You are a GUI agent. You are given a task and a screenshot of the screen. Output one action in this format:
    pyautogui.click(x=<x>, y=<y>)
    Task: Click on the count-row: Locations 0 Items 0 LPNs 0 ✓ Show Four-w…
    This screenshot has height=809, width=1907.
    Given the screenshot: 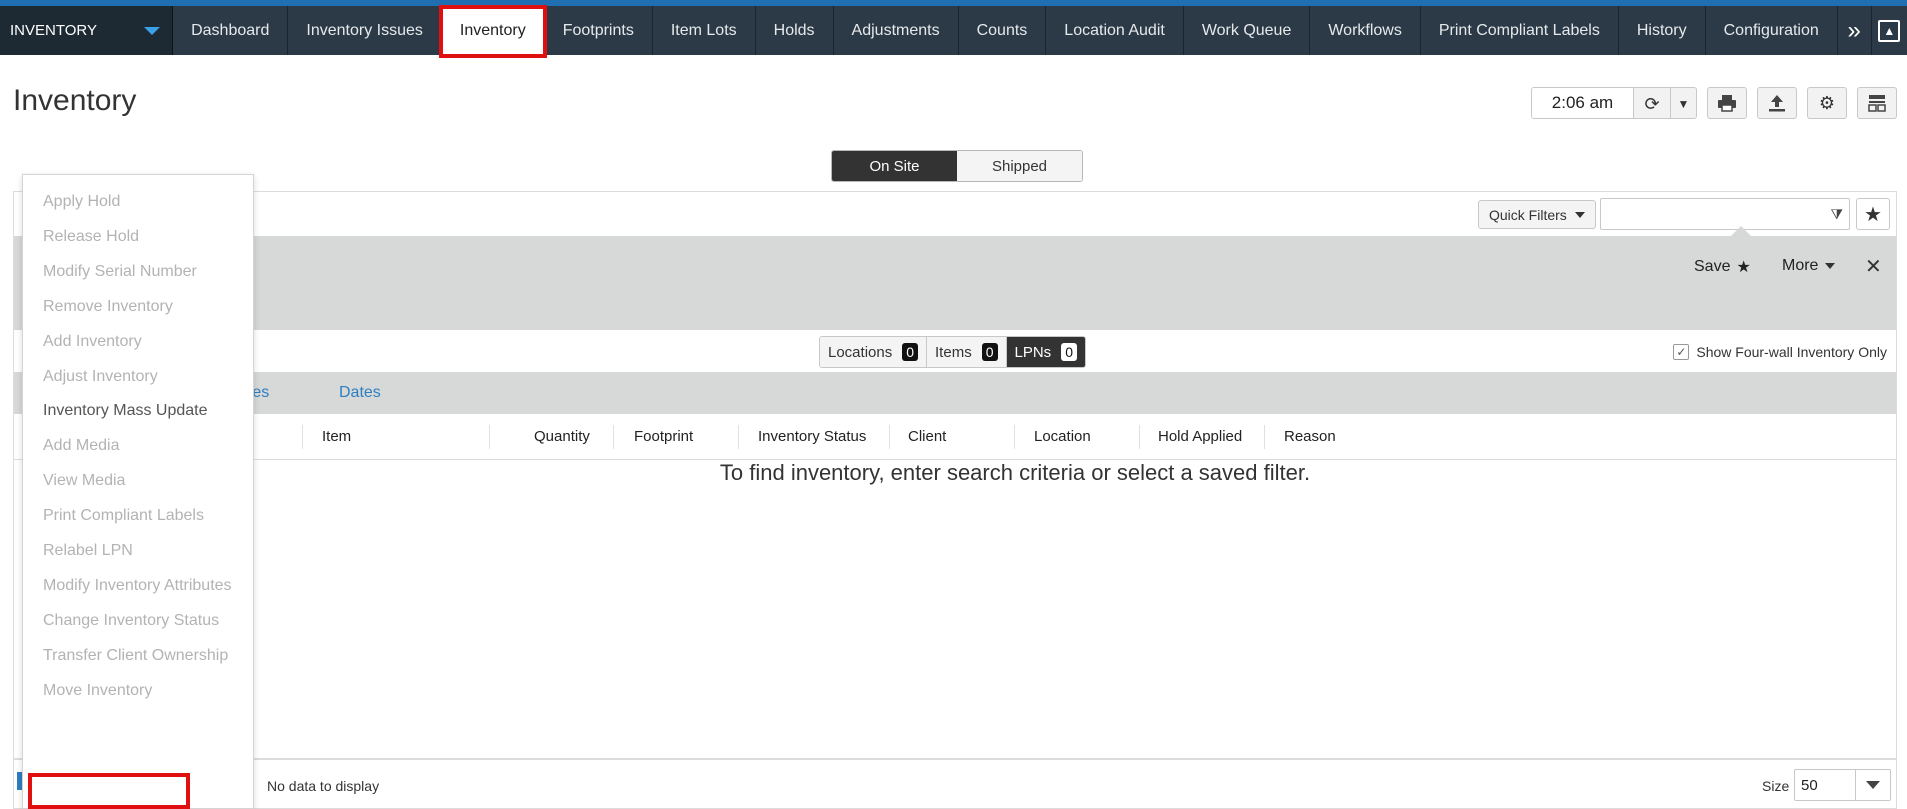 What is the action you would take?
    pyautogui.click(x=955, y=351)
    